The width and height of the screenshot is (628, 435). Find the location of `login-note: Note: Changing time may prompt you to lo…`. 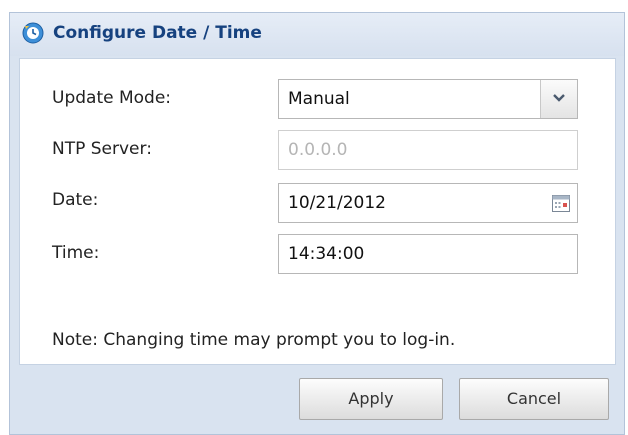

login-note: Note: Changing time may prompt you to lo… is located at coordinates (254, 340).